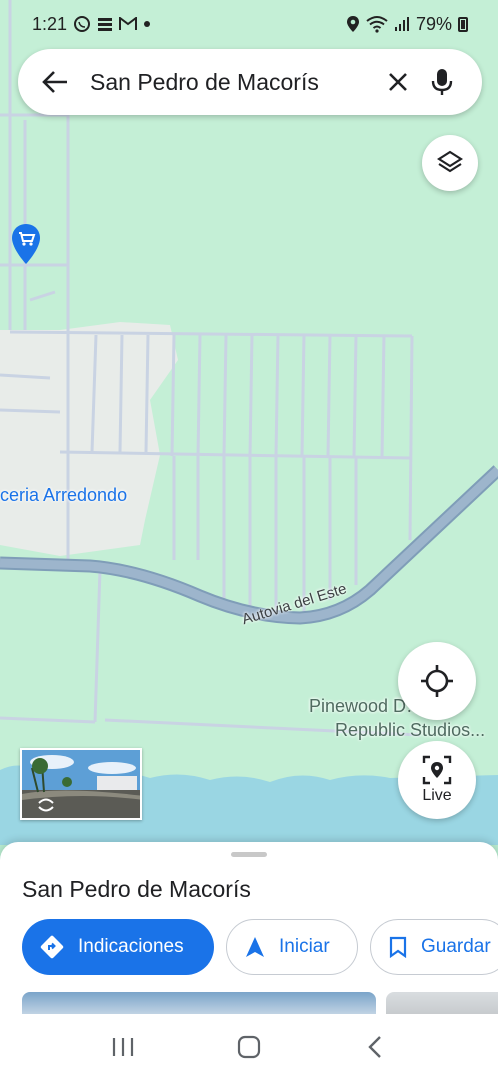 This screenshot has height=1080, width=498. I want to click on signal-icon, so click(401, 24).